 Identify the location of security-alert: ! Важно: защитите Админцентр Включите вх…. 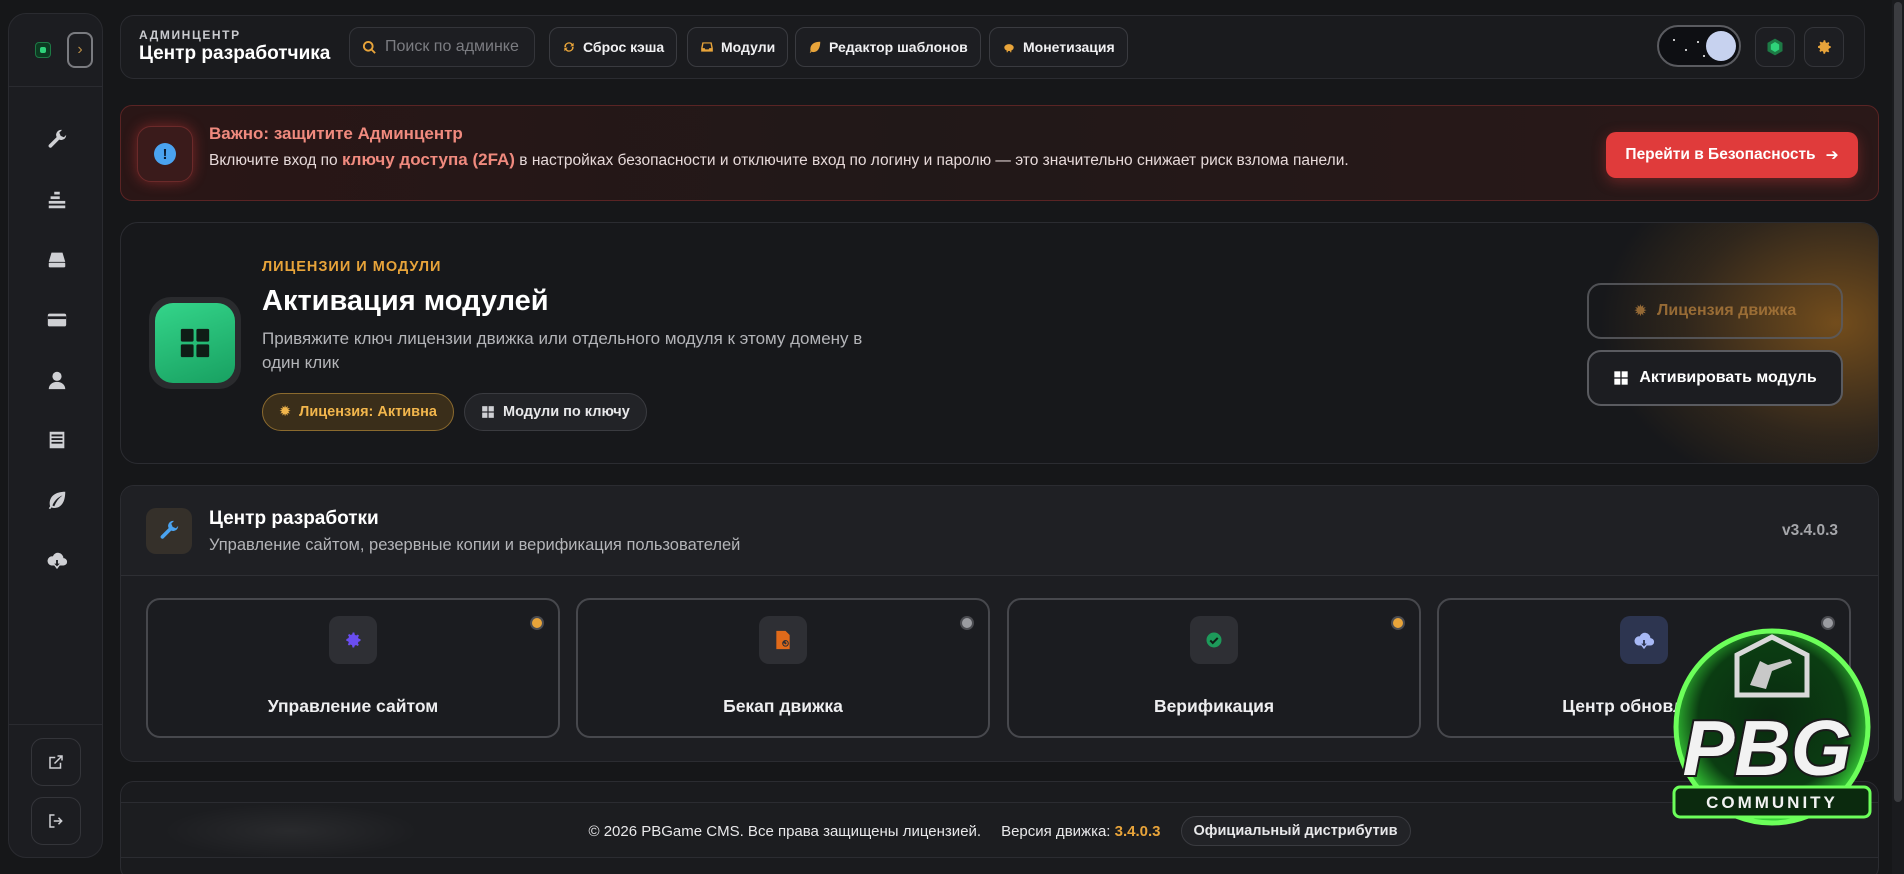
(999, 153).